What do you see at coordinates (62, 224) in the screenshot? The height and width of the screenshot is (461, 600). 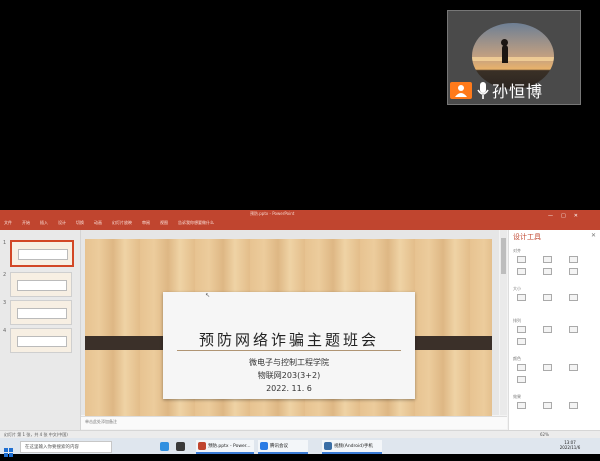 I see `menu-design: 设计` at bounding box center [62, 224].